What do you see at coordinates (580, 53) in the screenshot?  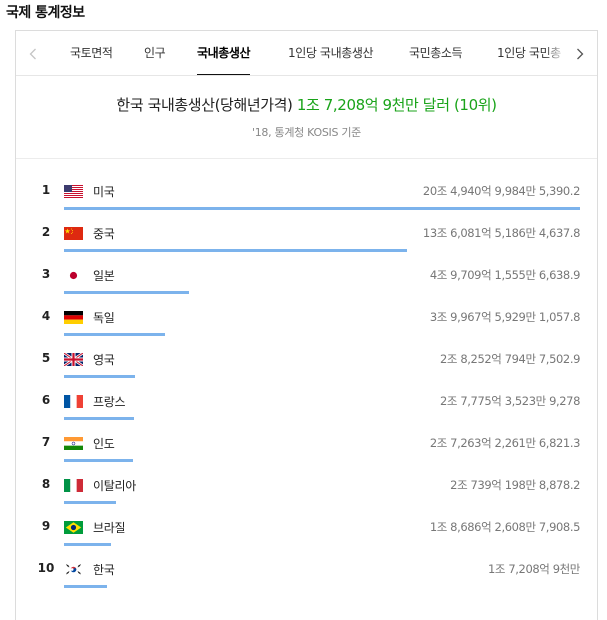 I see `chevron-right-icon` at bounding box center [580, 53].